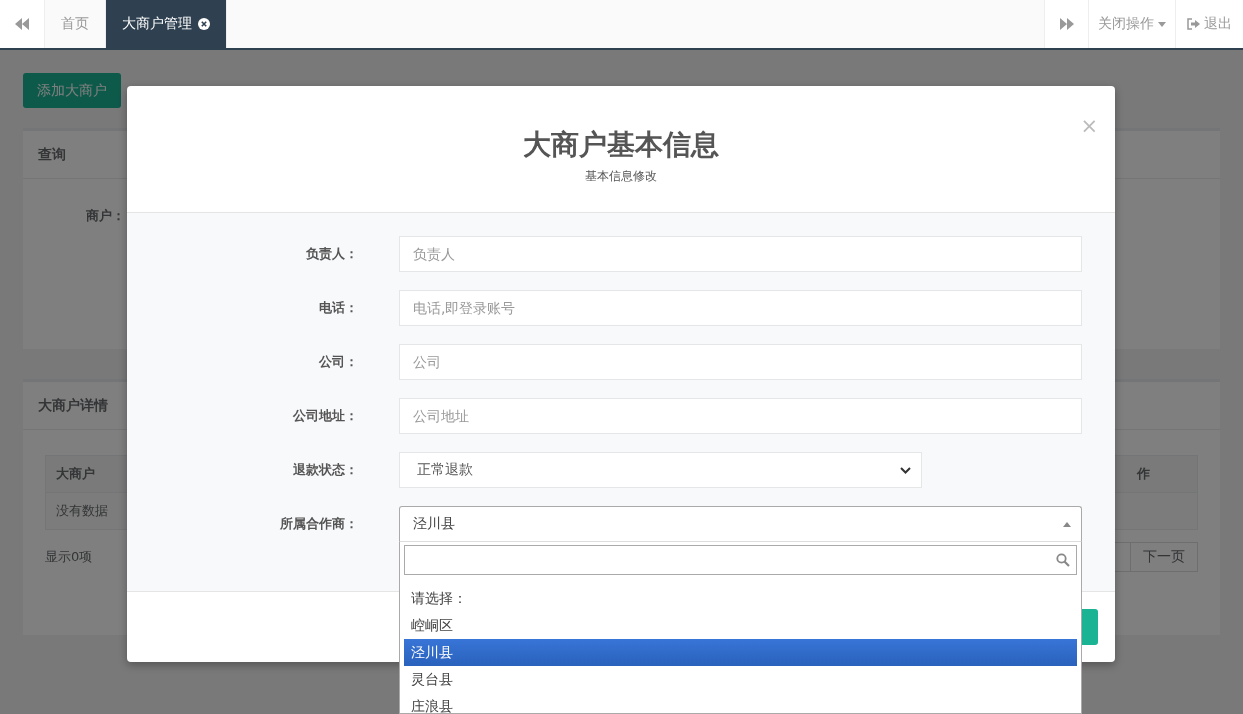 This screenshot has width=1243, height=714. Describe the element at coordinates (1063, 560) in the screenshot. I see `search-icon` at that location.